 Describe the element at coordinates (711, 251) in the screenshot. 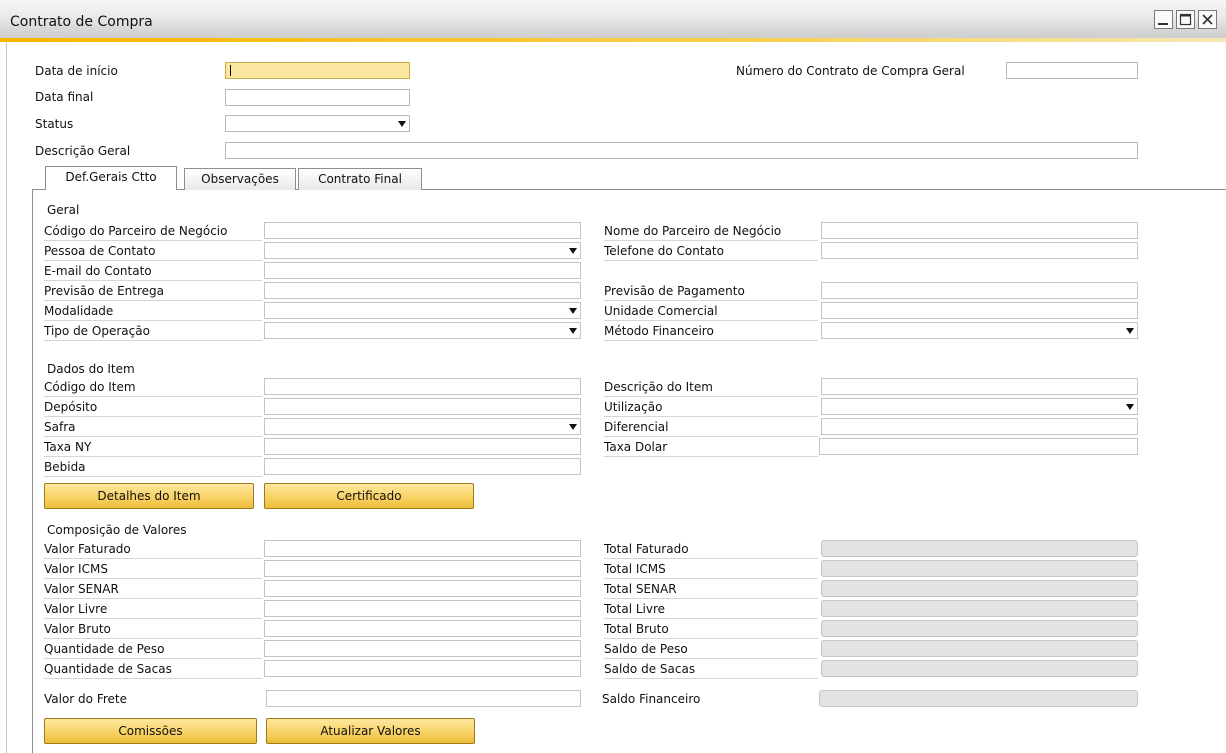

I see `telefone-contato-label: Telefone do Contato` at that location.